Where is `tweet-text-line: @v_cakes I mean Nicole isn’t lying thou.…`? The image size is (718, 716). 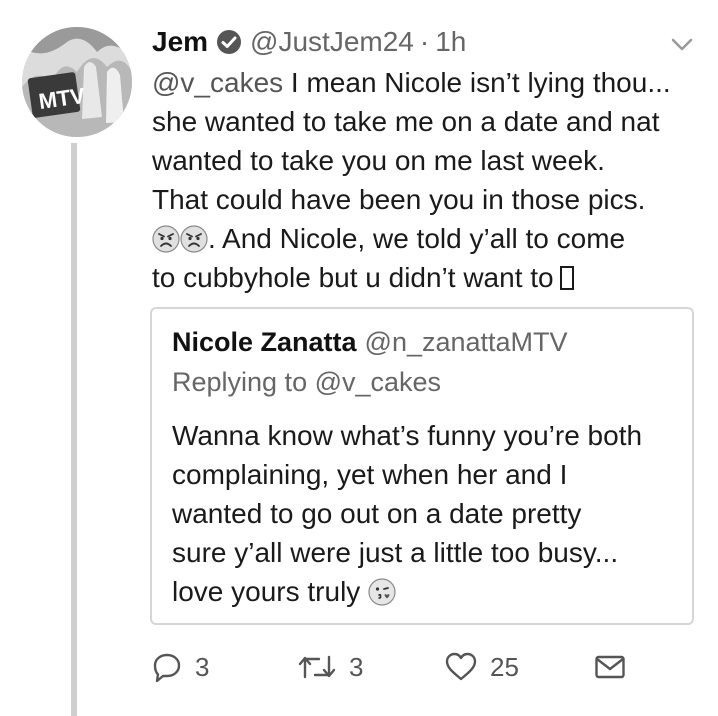 tweet-text-line: @v_cakes I mean Nicole isn’t lying thou.… is located at coordinates (430, 82).